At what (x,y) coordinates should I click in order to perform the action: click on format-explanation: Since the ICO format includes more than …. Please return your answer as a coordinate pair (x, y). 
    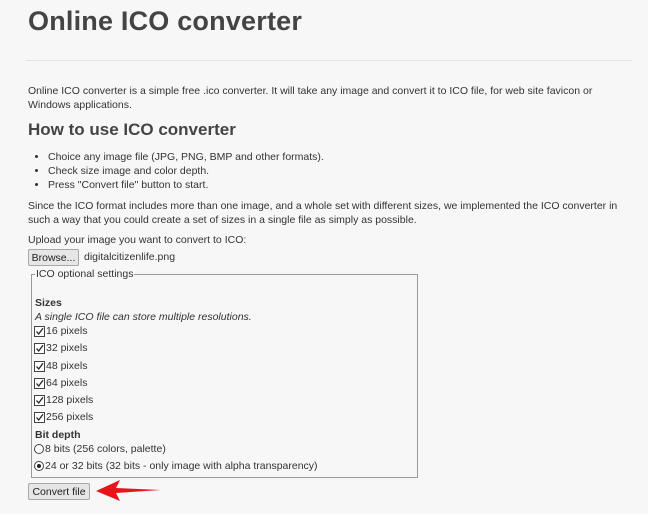
    Looking at the image, I should click on (323, 213).